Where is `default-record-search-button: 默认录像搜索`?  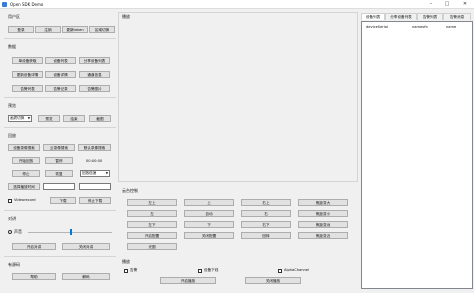 default-record-search-button: 默认录像搜索 is located at coordinates (94, 147).